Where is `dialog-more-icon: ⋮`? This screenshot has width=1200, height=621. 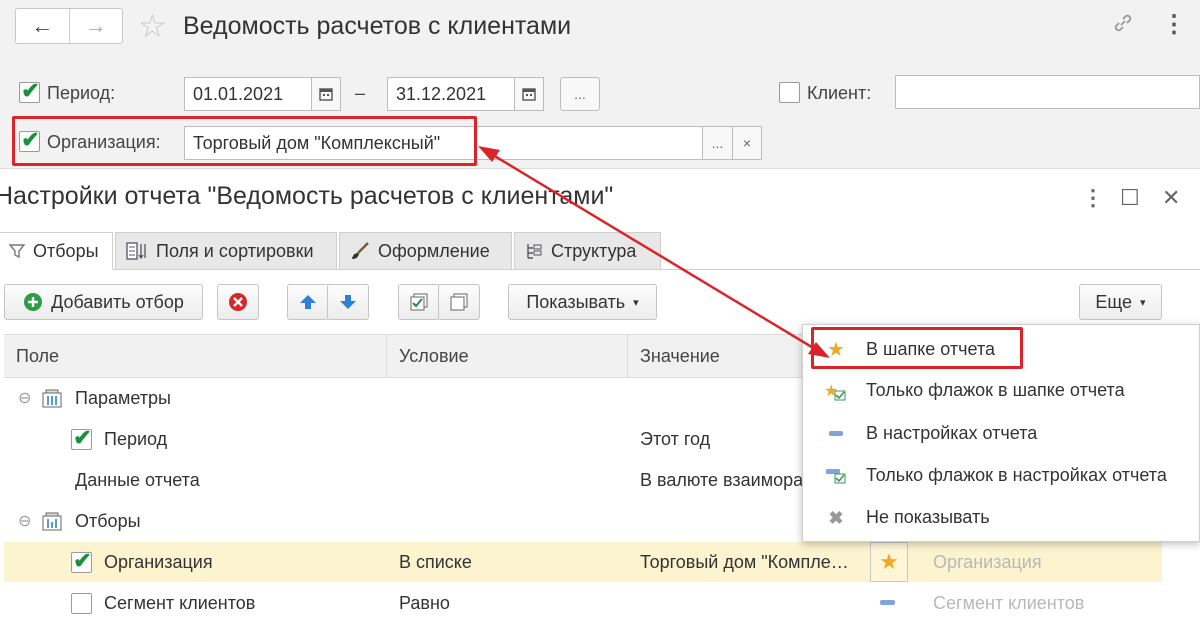
dialog-more-icon: ⋮ is located at coordinates (1093, 198).